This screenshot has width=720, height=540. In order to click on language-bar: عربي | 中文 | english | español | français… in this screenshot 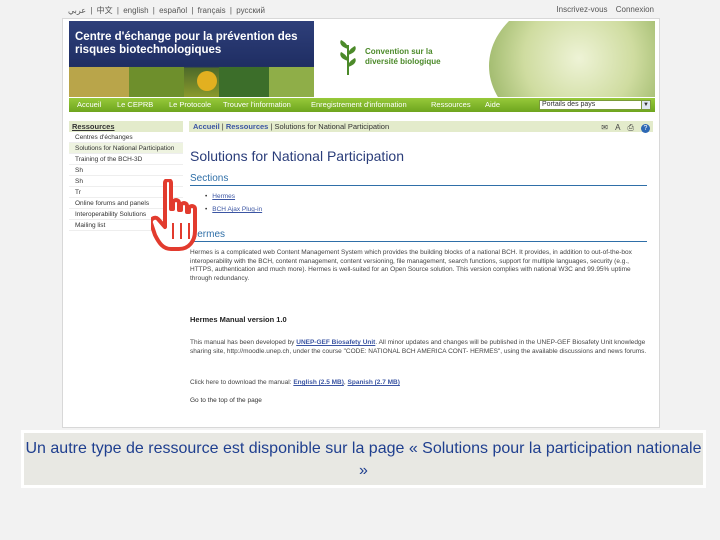, I will do `click(361, 9)`.